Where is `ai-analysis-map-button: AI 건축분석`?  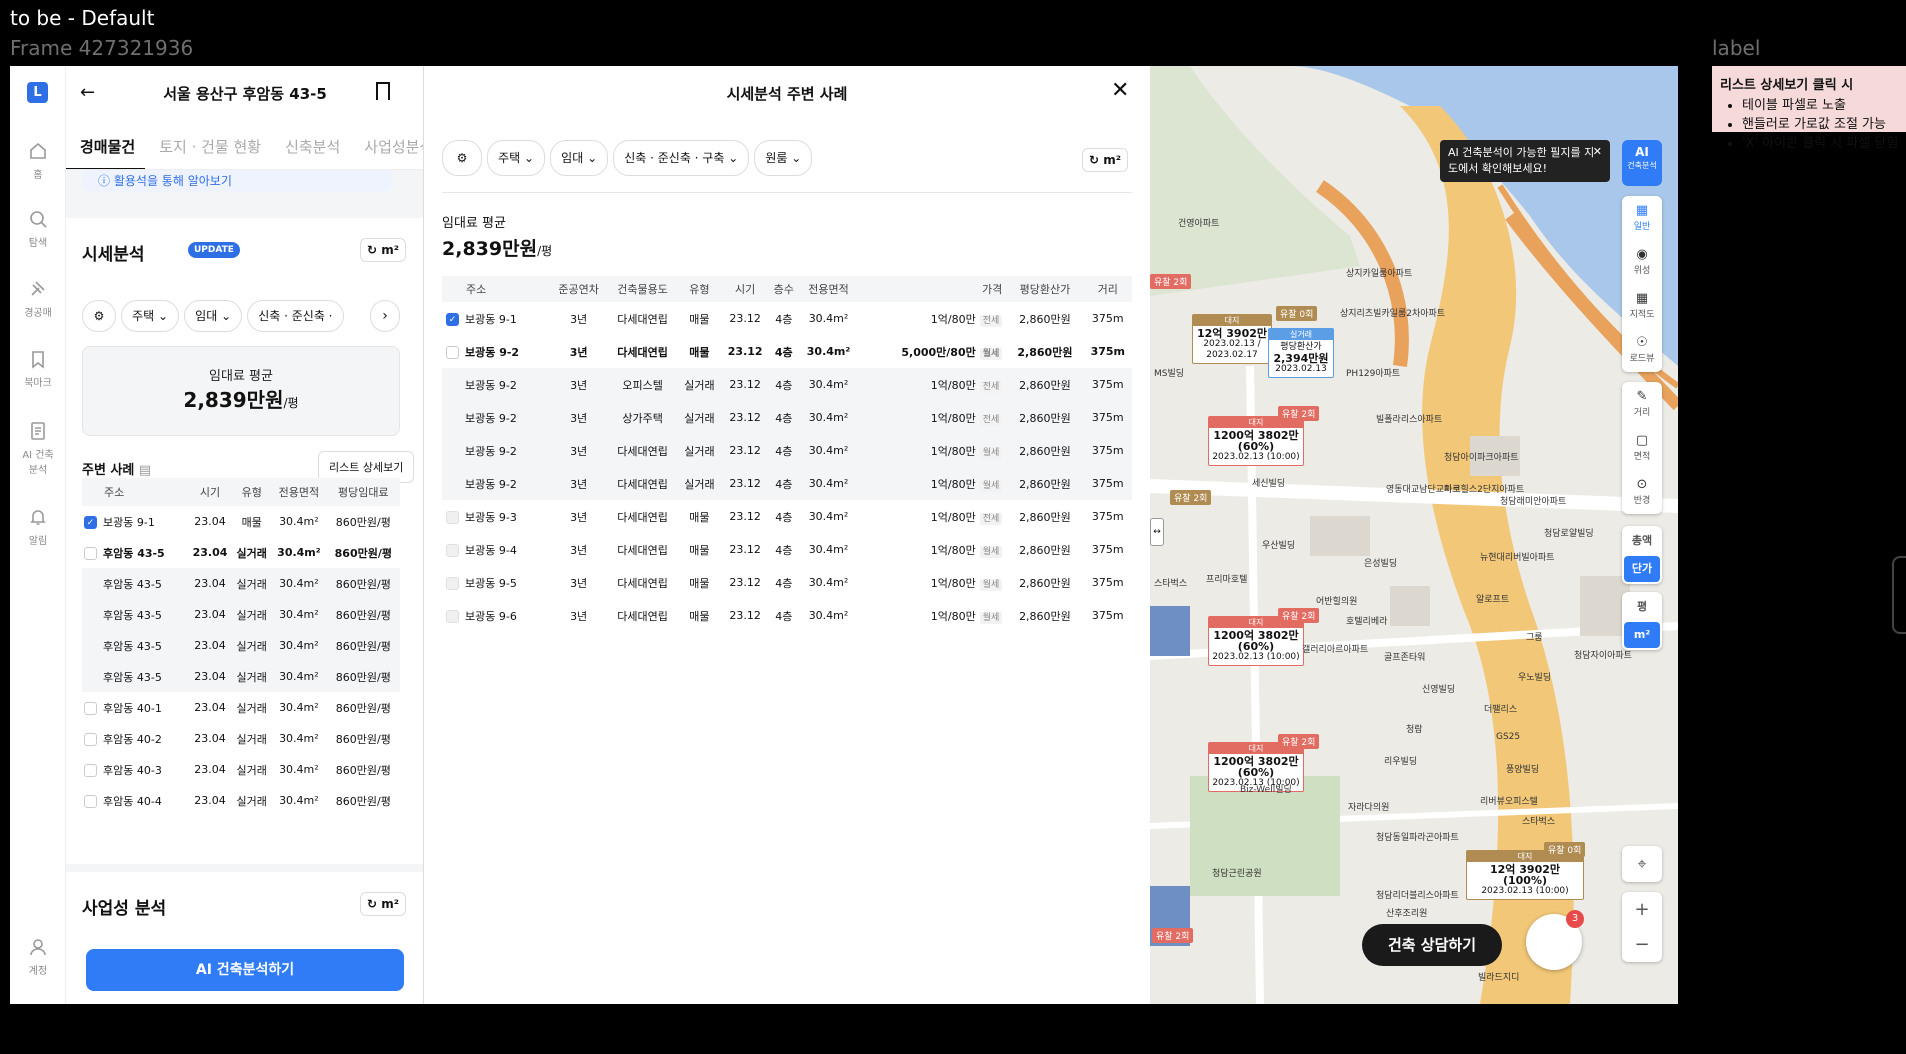 ai-analysis-map-button: AI 건축분석 is located at coordinates (1642, 163).